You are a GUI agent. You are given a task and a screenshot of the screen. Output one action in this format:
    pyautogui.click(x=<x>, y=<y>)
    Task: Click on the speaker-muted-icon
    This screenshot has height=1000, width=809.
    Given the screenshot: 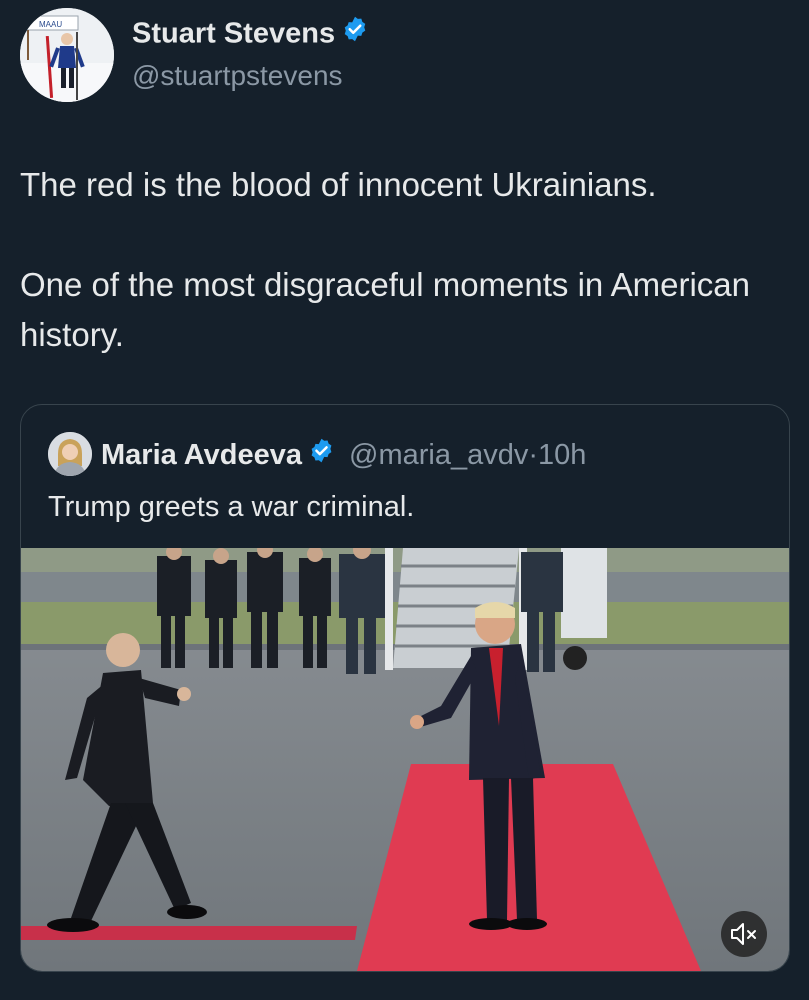 What is the action you would take?
    pyautogui.click(x=743, y=934)
    